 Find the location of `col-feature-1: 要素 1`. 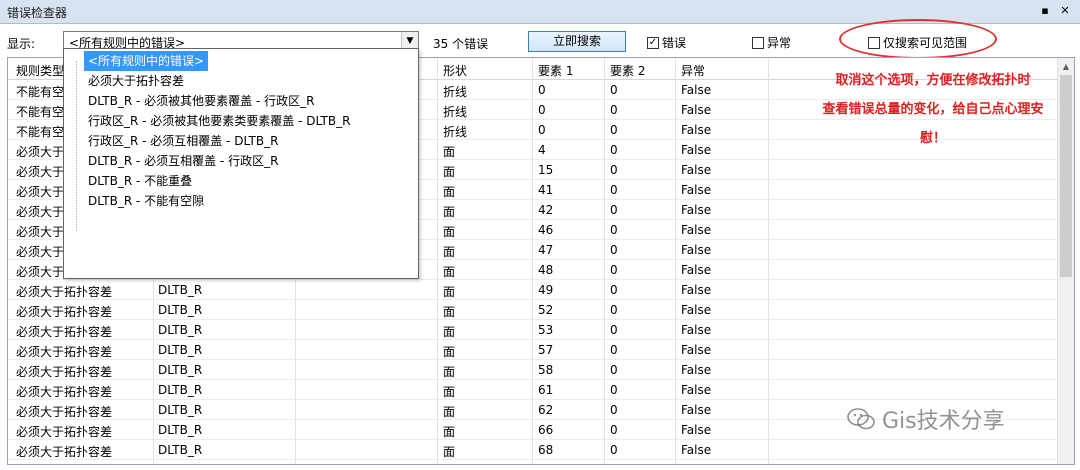

col-feature-1: 要素 1 is located at coordinates (555, 70).